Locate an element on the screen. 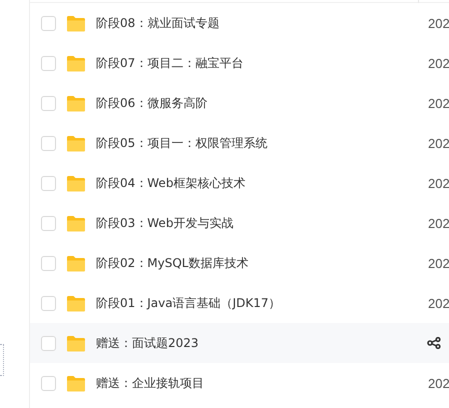 Image resolution: width=449 pixels, height=408 pixels. folder-name: 赠送：面试题2023 is located at coordinates (257, 343).